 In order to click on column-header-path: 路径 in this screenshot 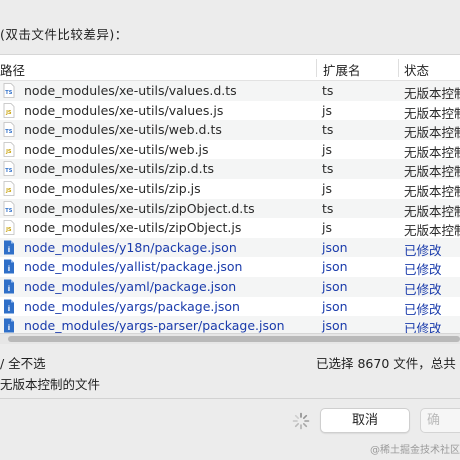, I will do `click(12, 69)`.